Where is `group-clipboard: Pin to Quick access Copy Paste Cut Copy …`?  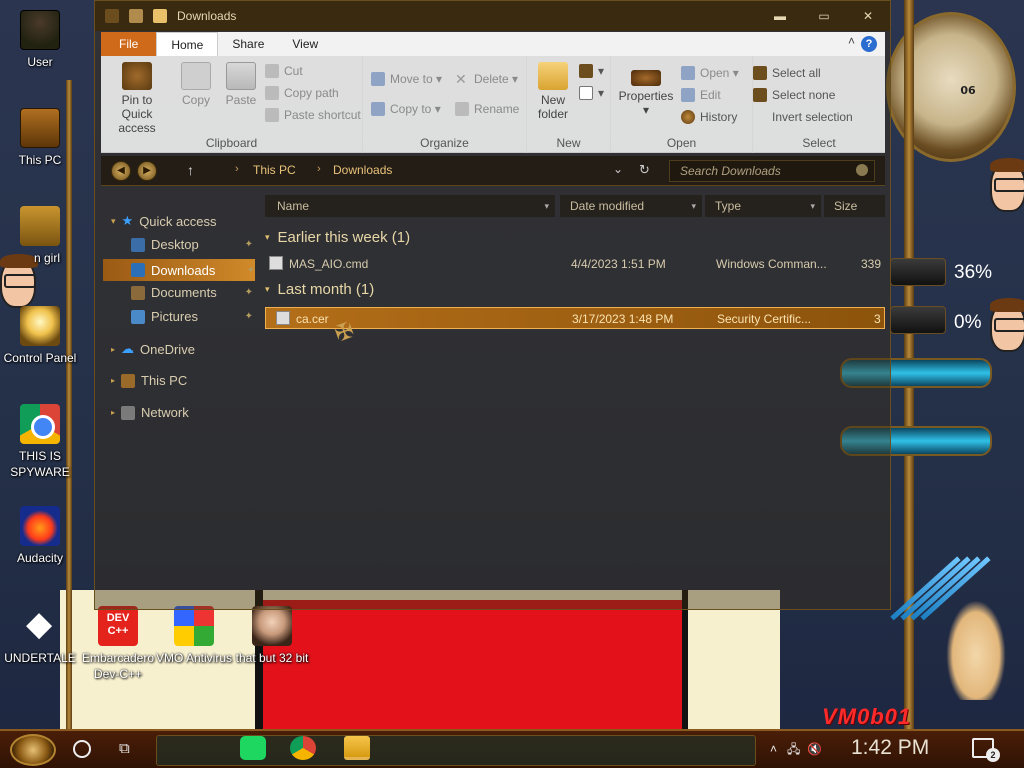 group-clipboard: Pin to Quick access Copy Paste Cut Copy … is located at coordinates (232, 104).